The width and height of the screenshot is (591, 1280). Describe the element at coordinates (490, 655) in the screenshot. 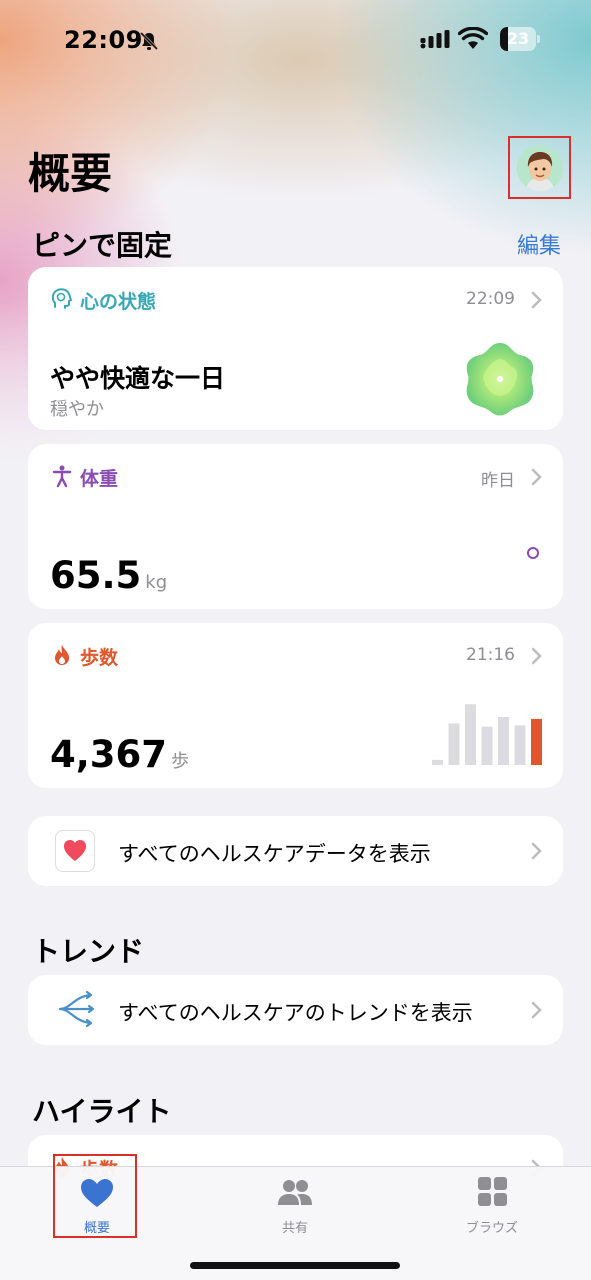

I see `card-timestamp: 21:16` at that location.